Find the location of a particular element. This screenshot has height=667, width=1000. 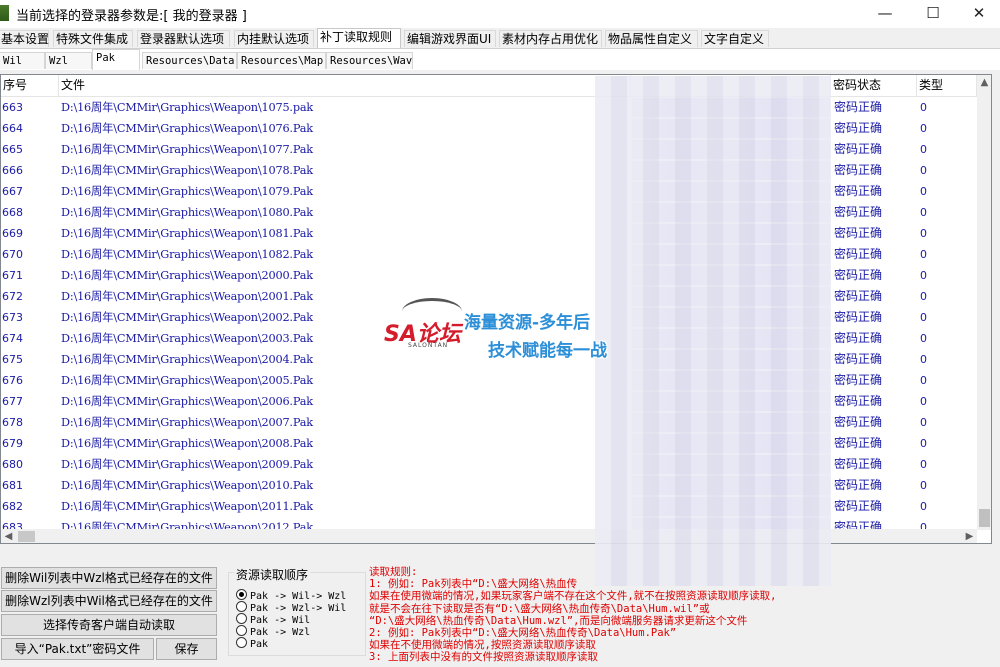

row-number: 668 is located at coordinates (12, 212).